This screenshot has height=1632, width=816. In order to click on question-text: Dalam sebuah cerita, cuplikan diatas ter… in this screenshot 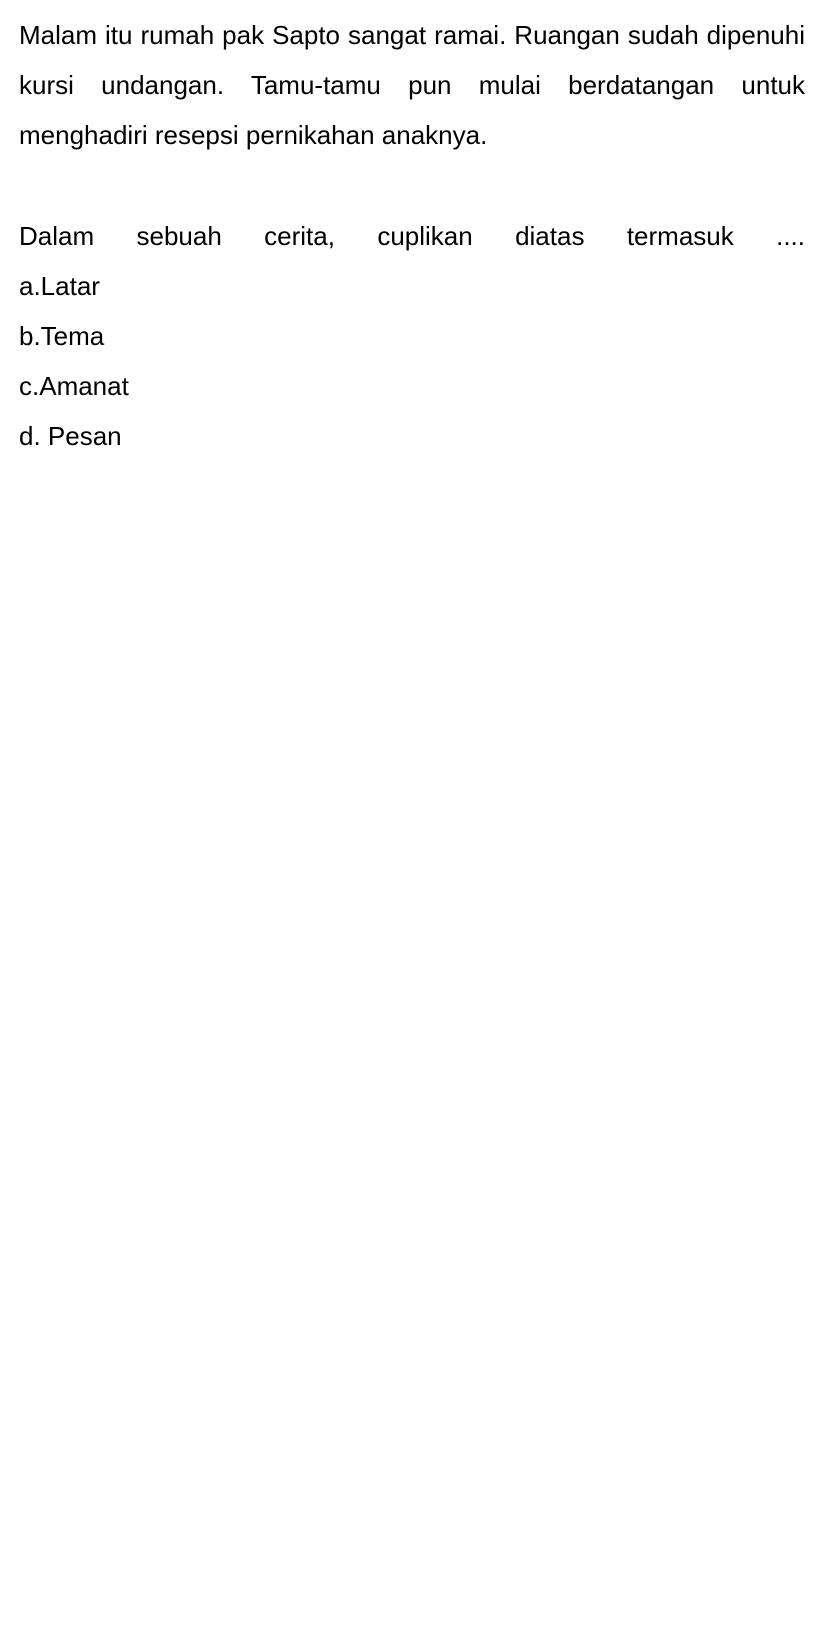, I will do `click(412, 236)`.